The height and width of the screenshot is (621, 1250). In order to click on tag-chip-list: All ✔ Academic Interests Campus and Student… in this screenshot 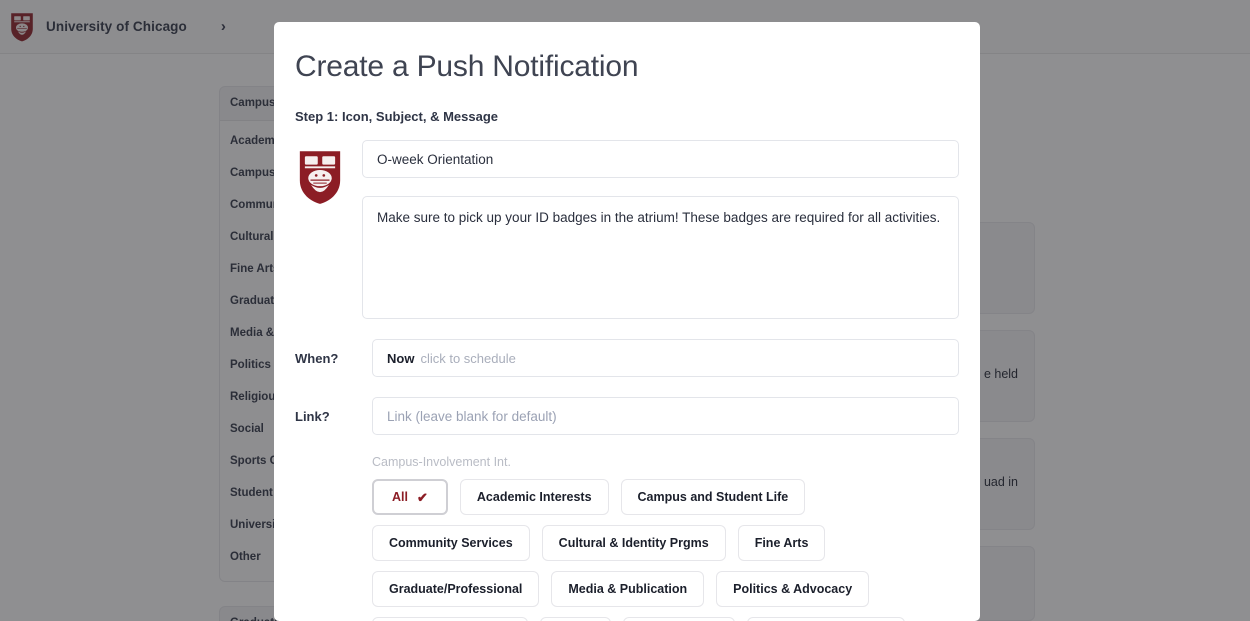, I will do `click(665, 550)`.